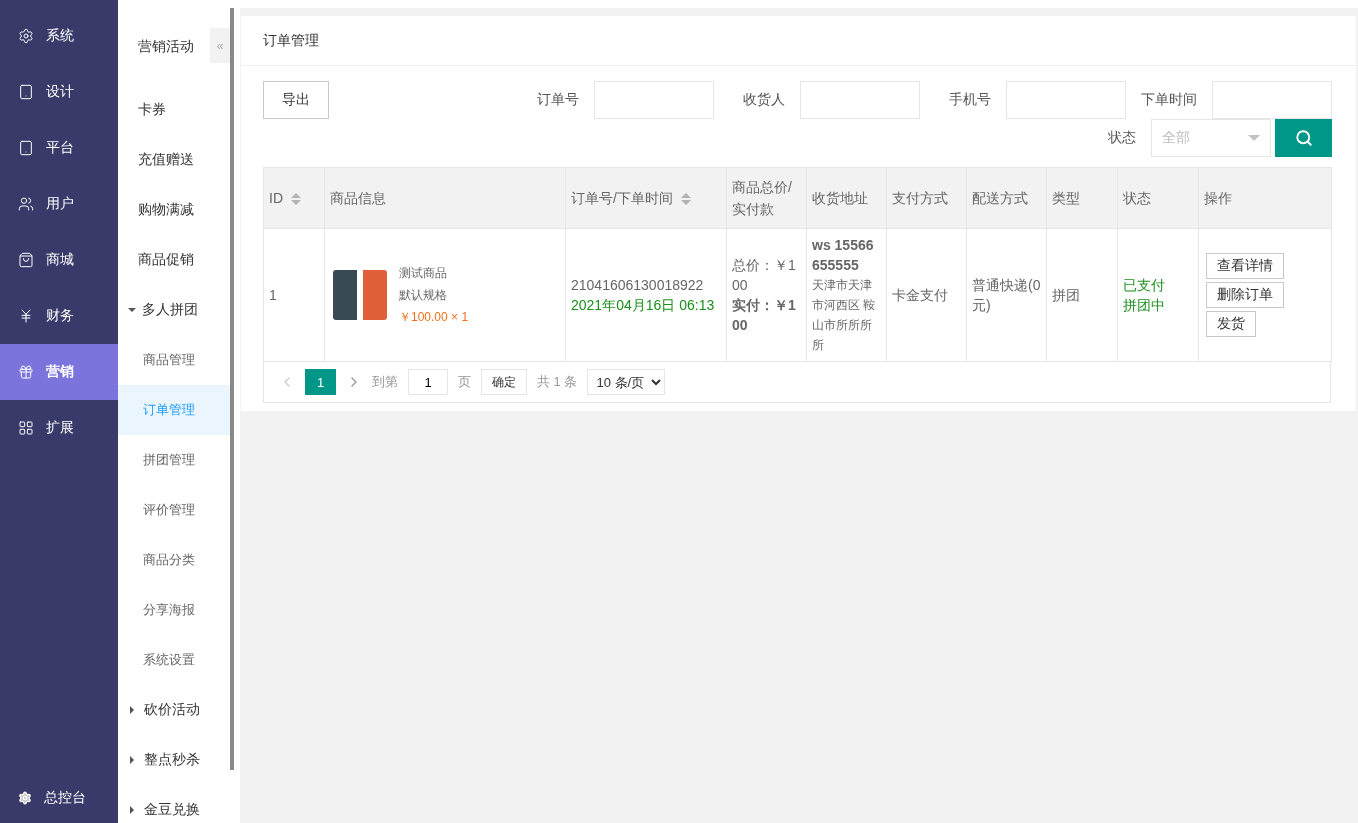  I want to click on total-price: 总价：￥100, so click(764, 275).